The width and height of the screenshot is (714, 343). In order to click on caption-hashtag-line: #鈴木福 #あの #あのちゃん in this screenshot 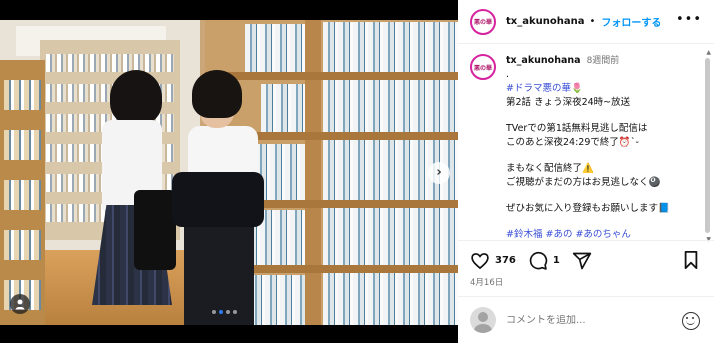, I will do `click(588, 234)`.